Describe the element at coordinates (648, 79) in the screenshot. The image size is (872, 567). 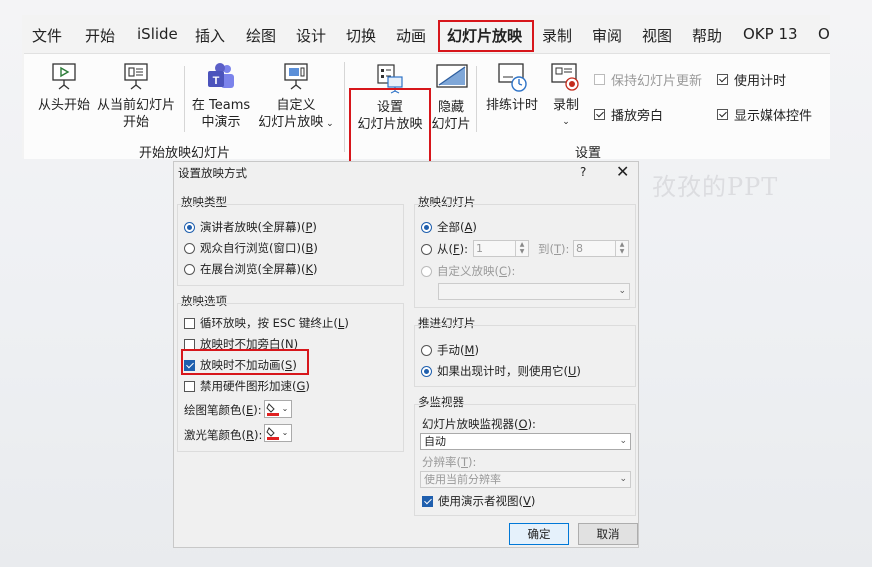
I see `keep-slides-updated-checkbox: 保持幻灯片更新` at that location.